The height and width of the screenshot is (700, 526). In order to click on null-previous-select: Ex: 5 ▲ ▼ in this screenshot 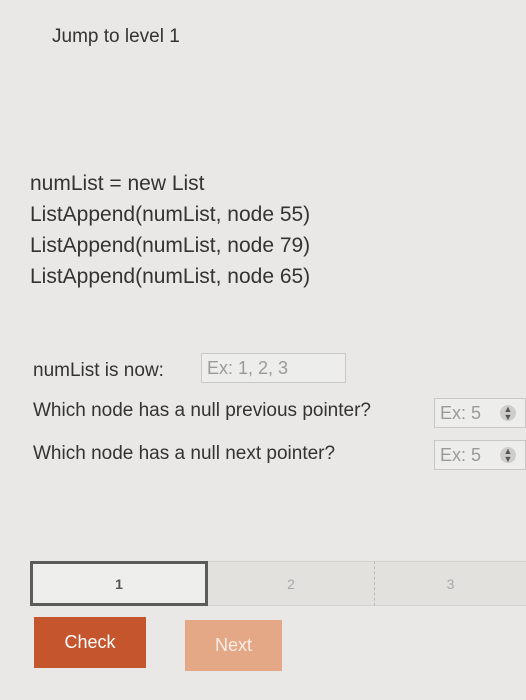, I will do `click(480, 413)`.